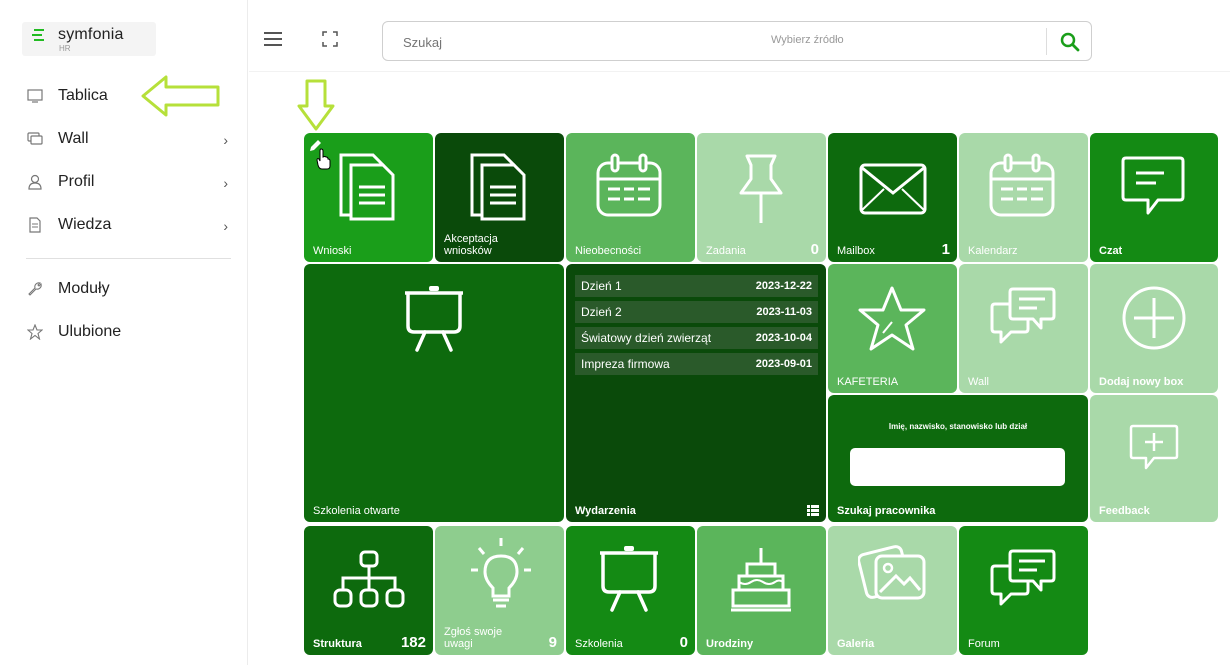 The width and height of the screenshot is (1230, 665). What do you see at coordinates (625, 364) in the screenshot?
I see `event-name: Impreza firmowa` at bounding box center [625, 364].